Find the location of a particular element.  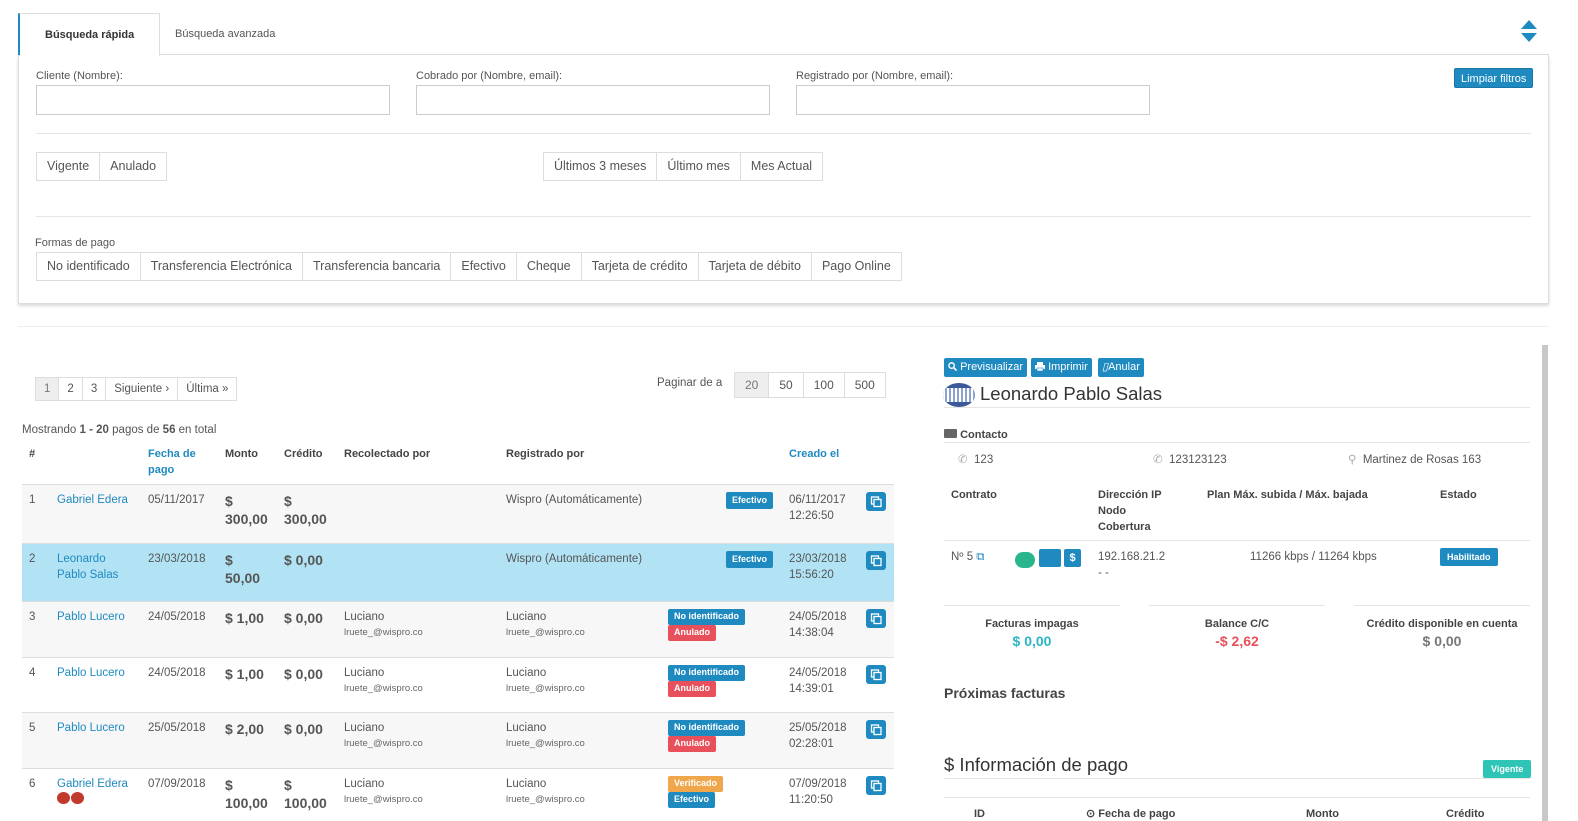

amount: $100,00 is located at coordinates (246, 794).